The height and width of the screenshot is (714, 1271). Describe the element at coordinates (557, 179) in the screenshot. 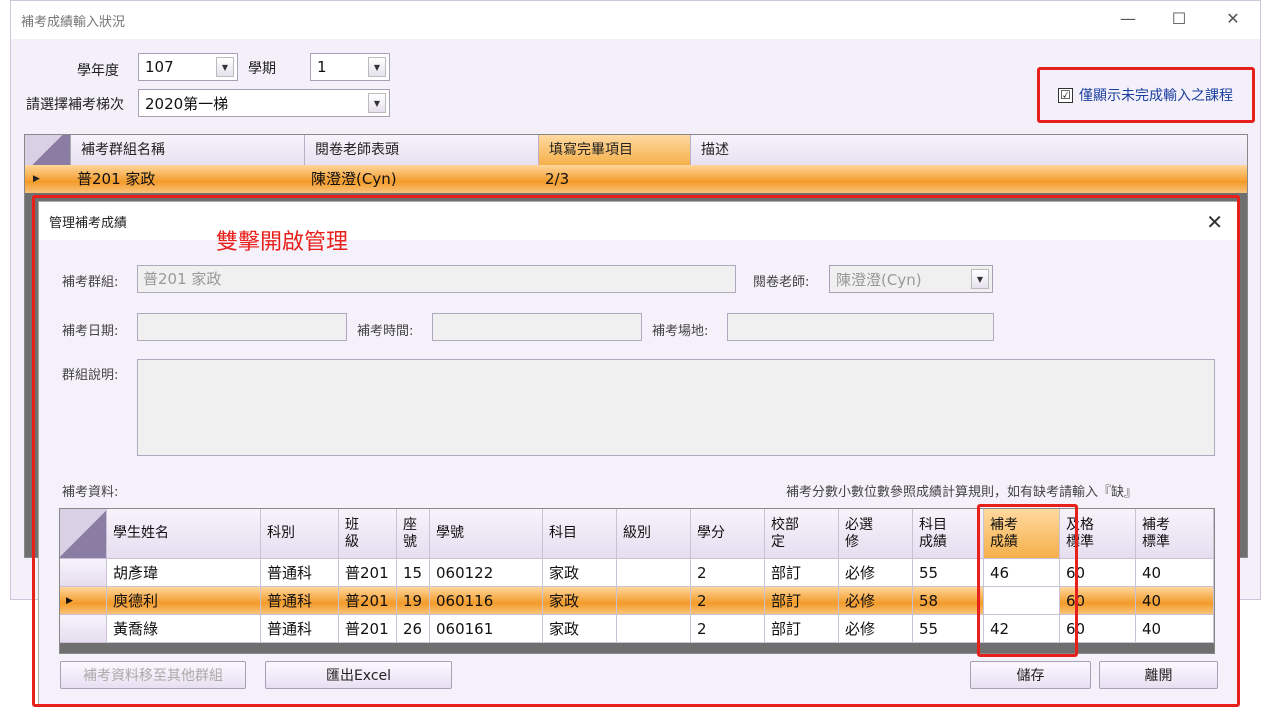

I see `row-done: 2/3` at that location.